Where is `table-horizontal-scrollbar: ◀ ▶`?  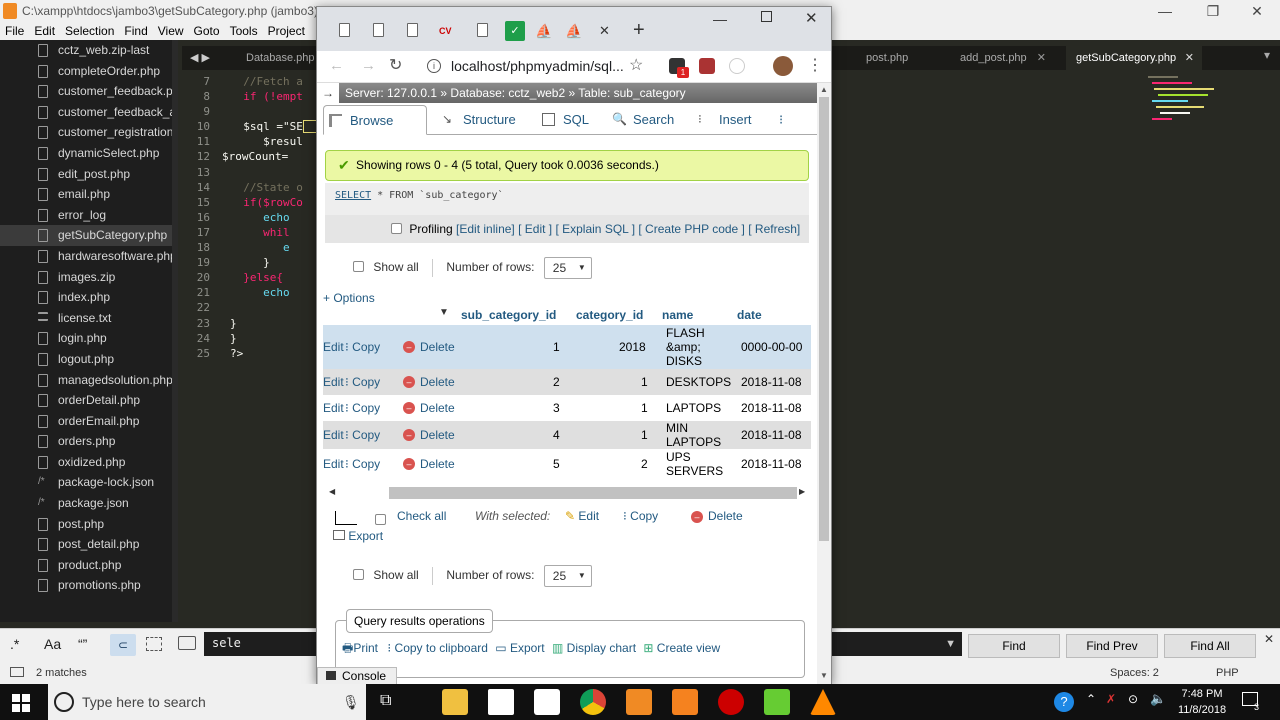
table-horizontal-scrollbar: ◀ ▶ is located at coordinates (564, 493).